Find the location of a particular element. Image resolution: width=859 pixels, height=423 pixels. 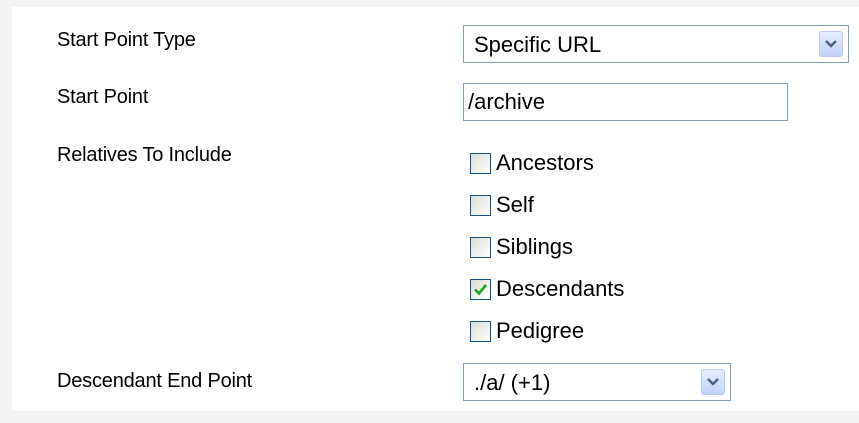

descendant-end-point-select: ./a/ (+1) is located at coordinates (597, 382).